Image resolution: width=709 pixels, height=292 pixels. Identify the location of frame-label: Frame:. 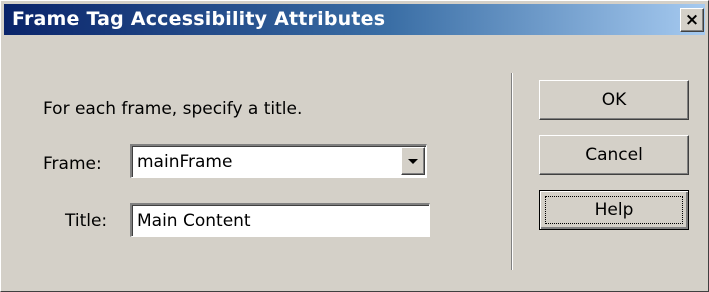
(72, 164).